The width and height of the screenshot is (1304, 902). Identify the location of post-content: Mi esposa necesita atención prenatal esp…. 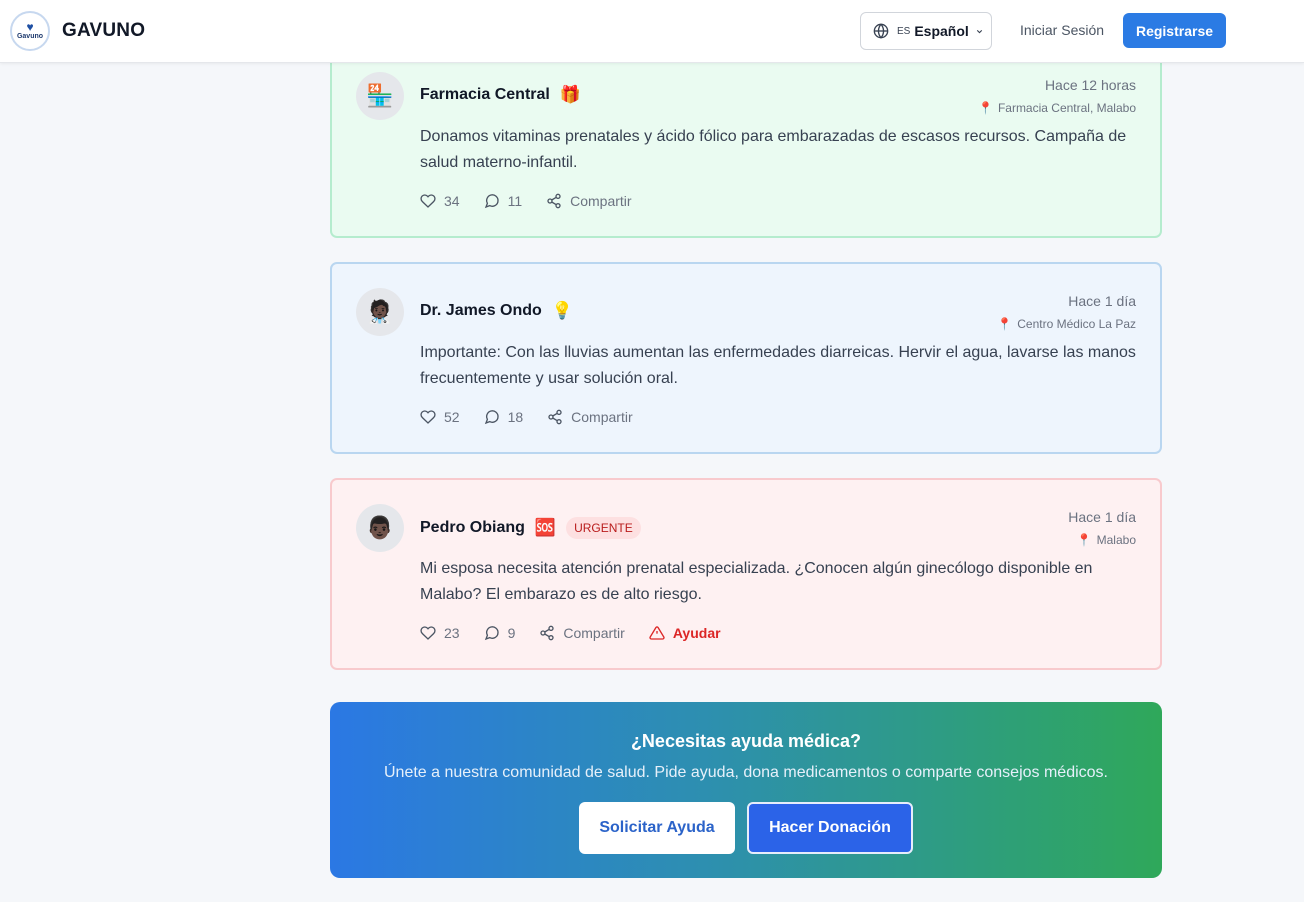
(756, 581).